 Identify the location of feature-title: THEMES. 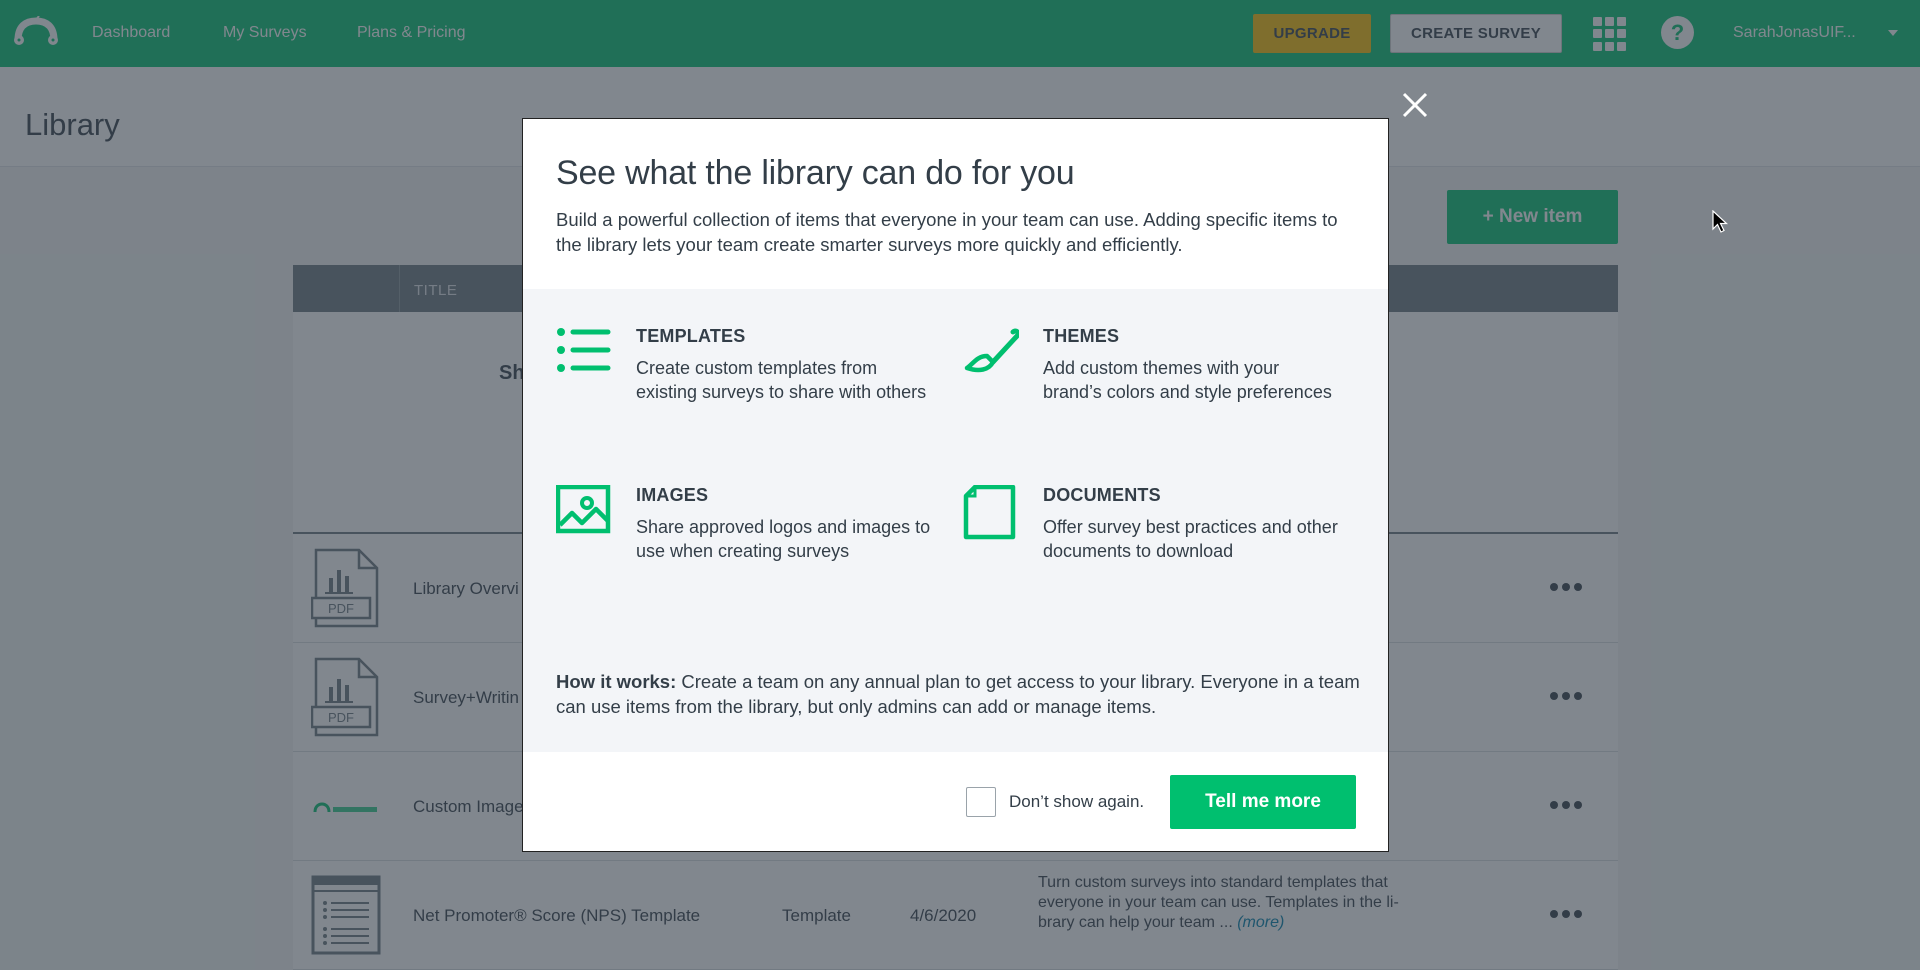
(1081, 336).